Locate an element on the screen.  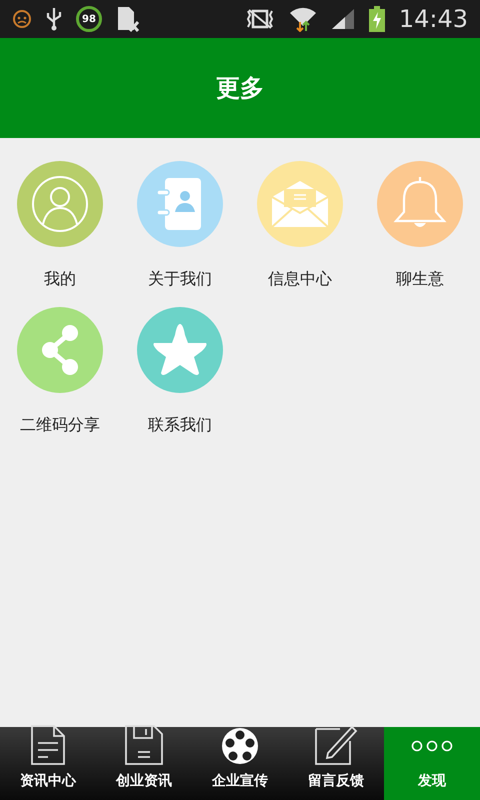
sim-card-icon is located at coordinates (128, 19).